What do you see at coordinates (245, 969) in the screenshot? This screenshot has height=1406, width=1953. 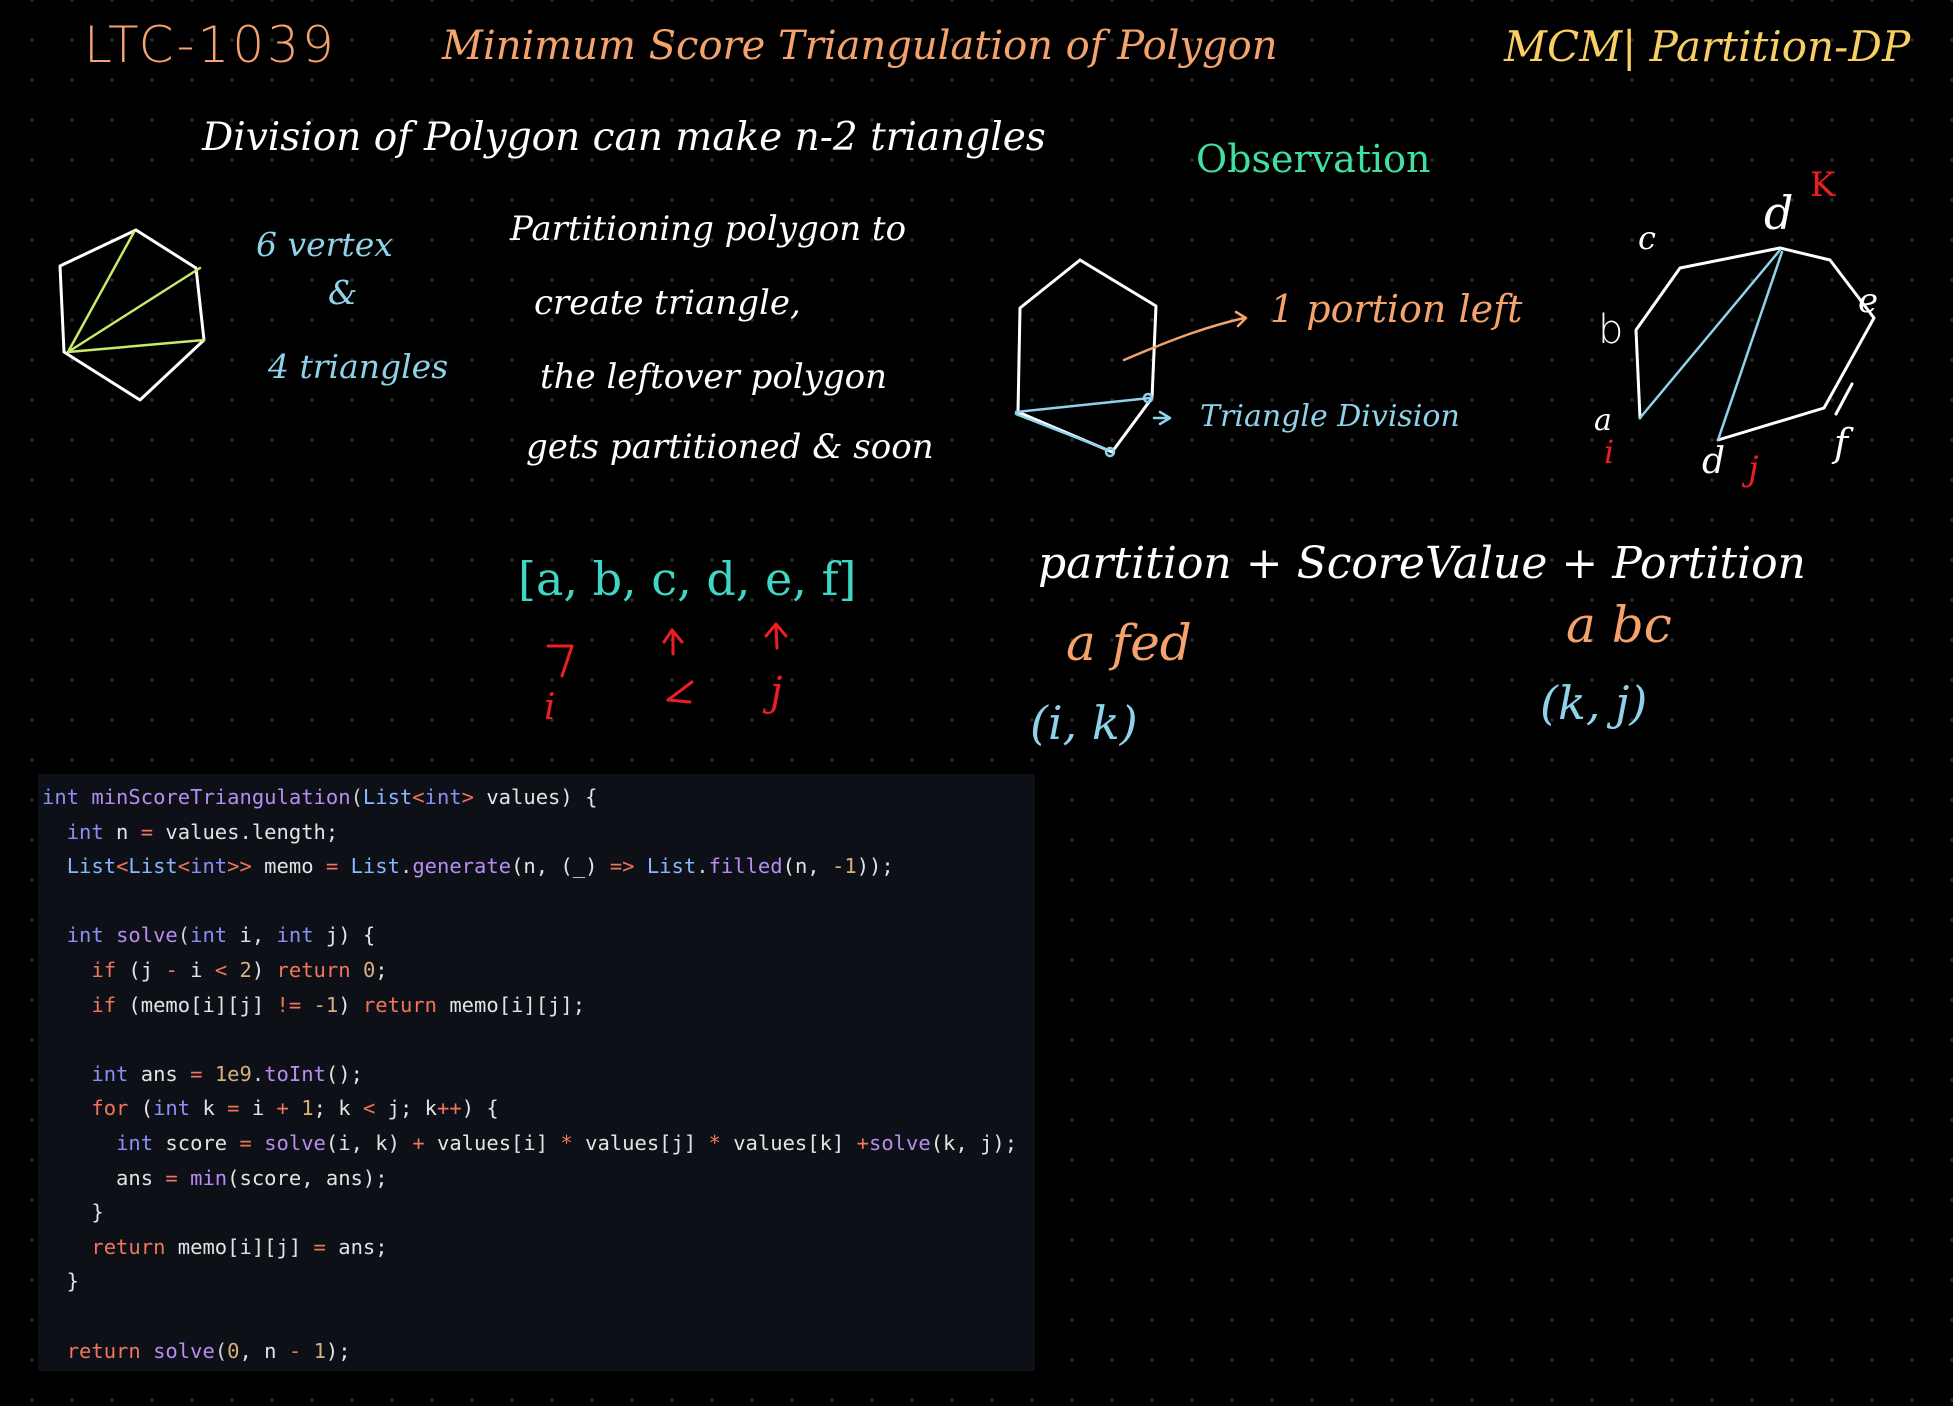 I see `code-token: 2` at bounding box center [245, 969].